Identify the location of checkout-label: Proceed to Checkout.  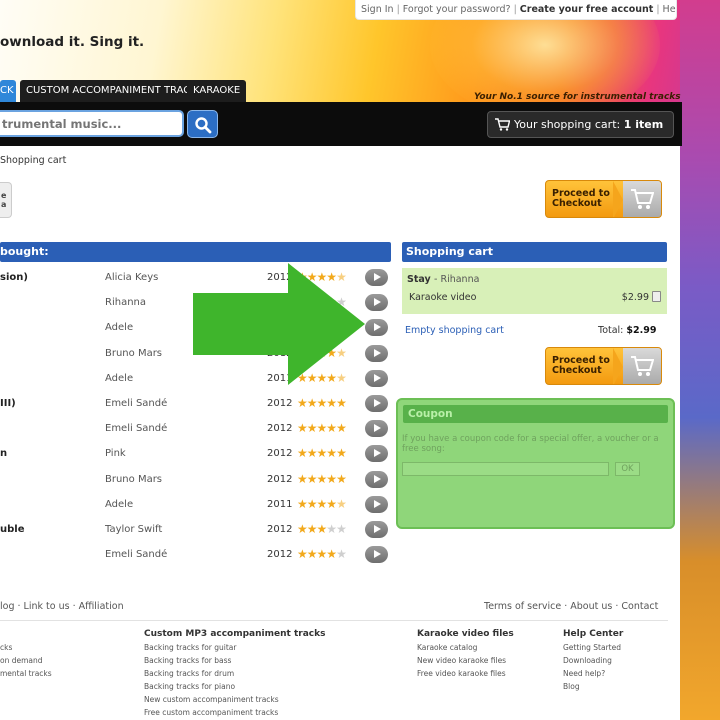
(581, 365).